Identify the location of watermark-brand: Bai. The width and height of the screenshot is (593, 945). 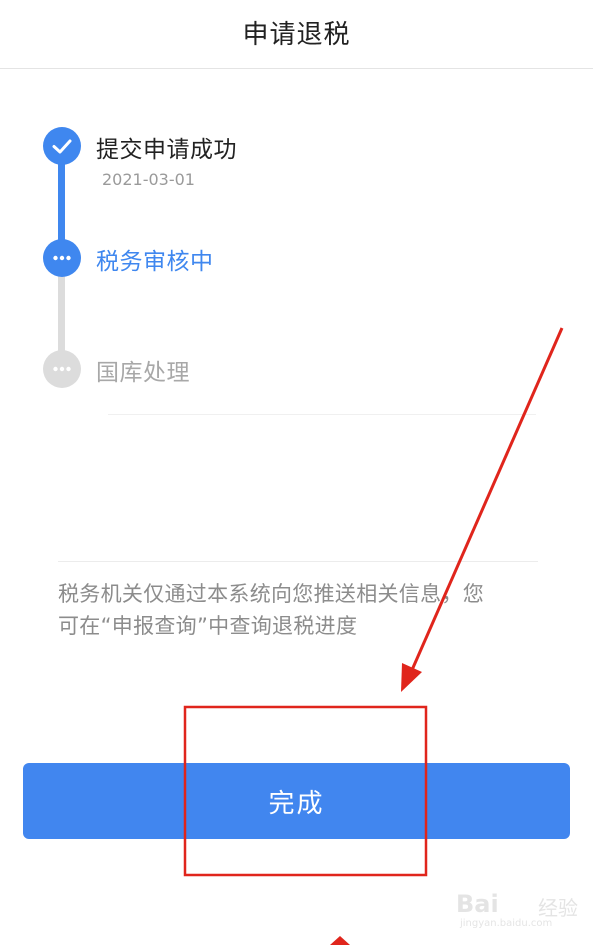
(477, 904).